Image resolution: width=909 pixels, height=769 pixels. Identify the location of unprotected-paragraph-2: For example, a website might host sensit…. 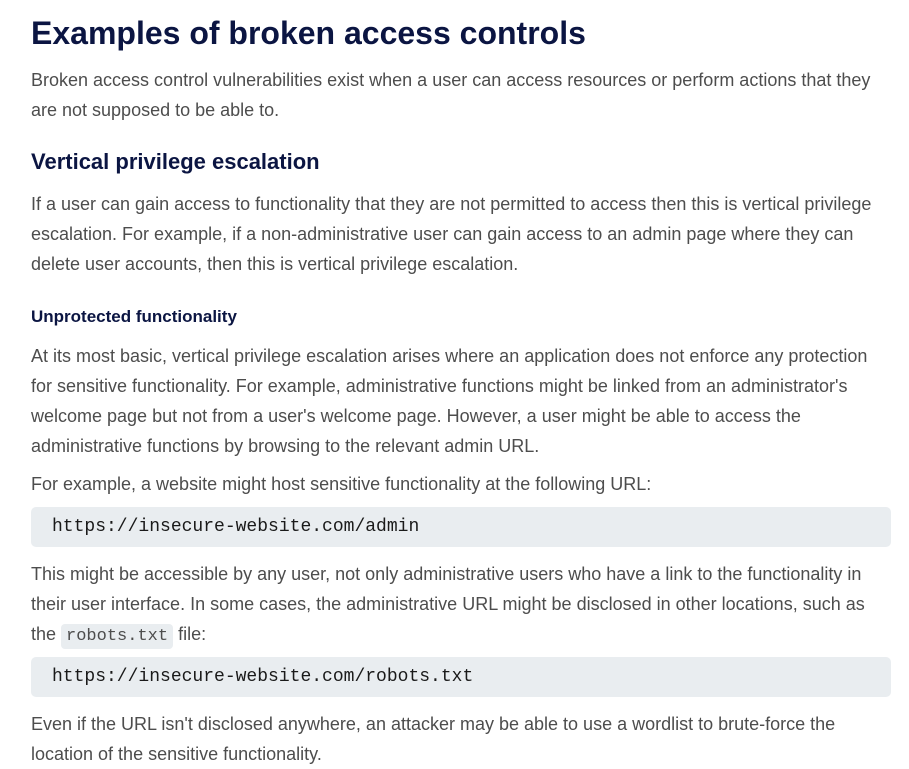
(341, 484).